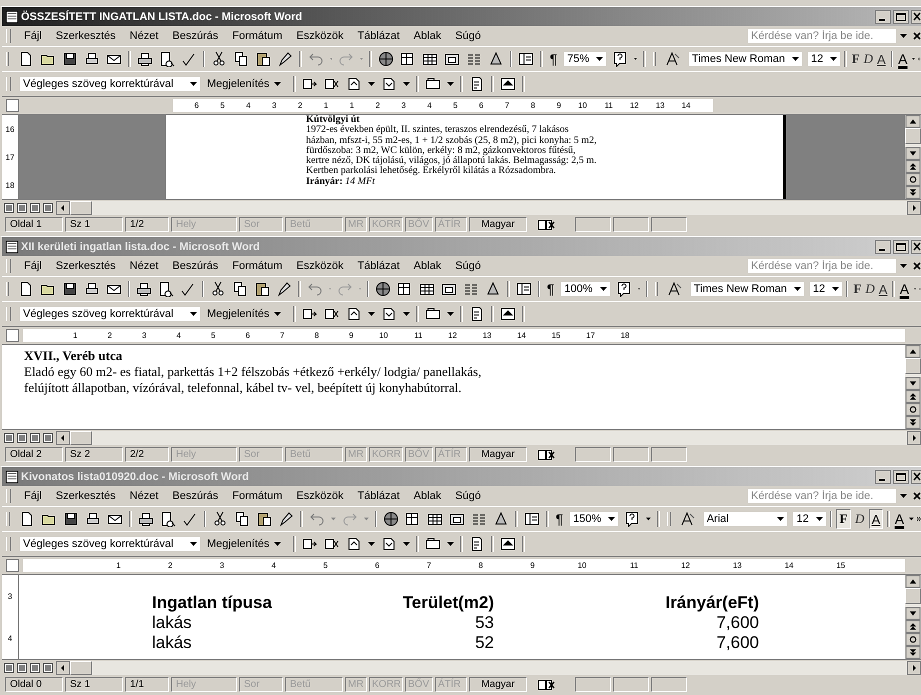  What do you see at coordinates (316, 59) in the screenshot?
I see `undo-icon` at bounding box center [316, 59].